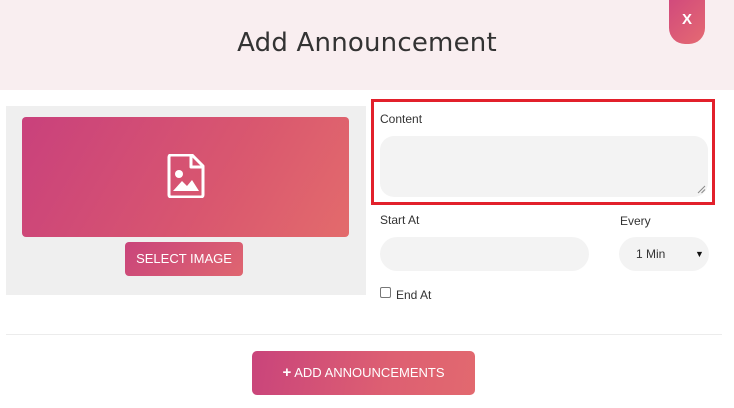  What do you see at coordinates (369, 372) in the screenshot?
I see `add-announcements-label: ADD ANNOUNCEMENTS` at bounding box center [369, 372].